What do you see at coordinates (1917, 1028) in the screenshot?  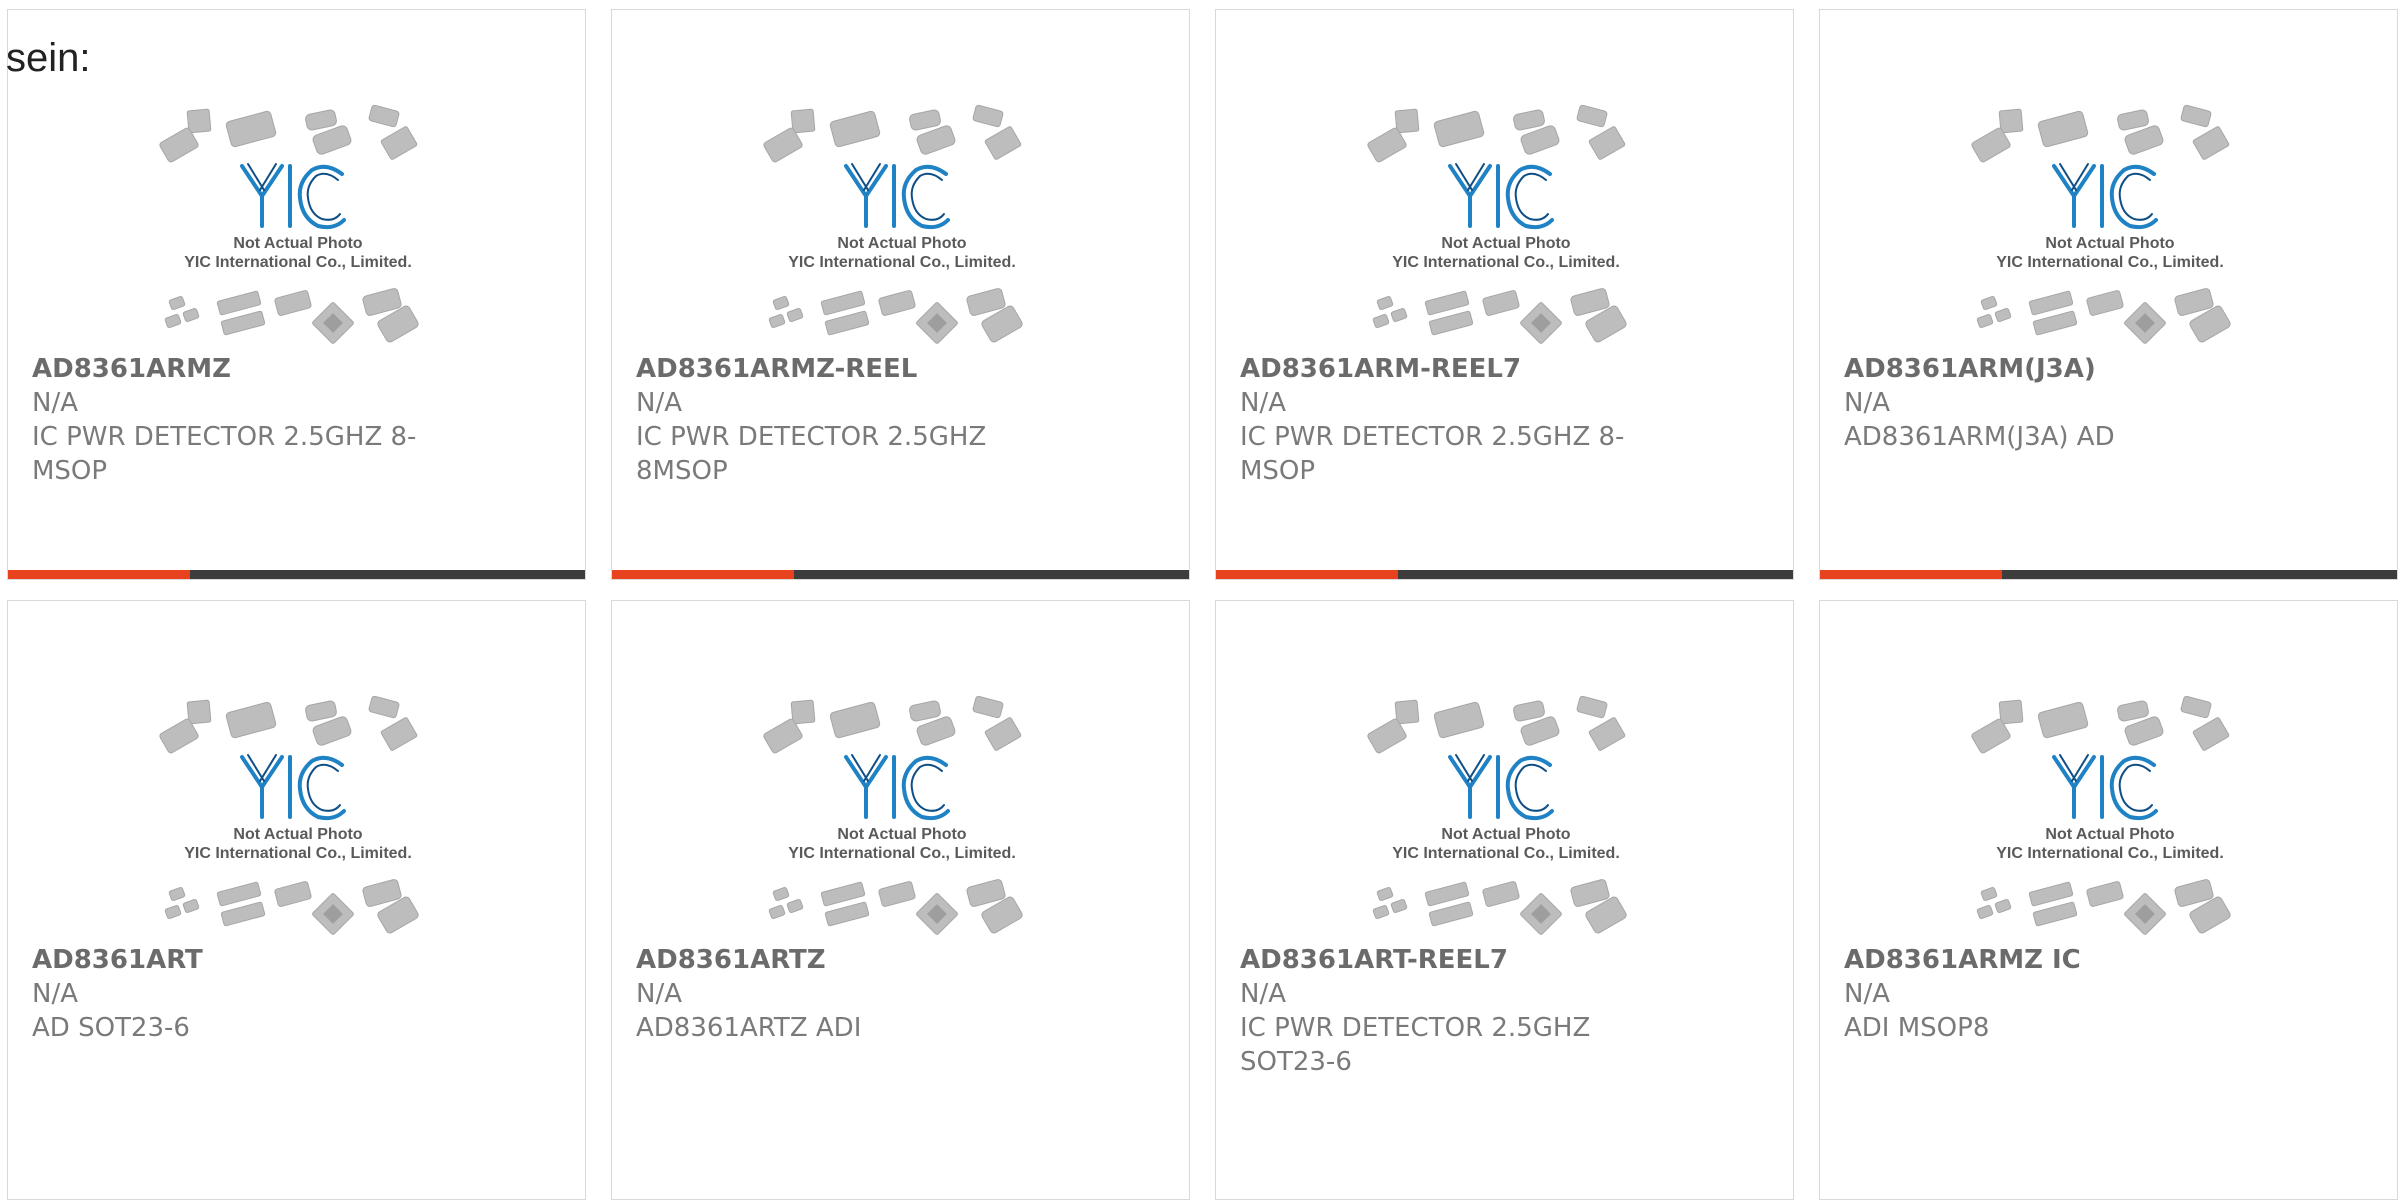 I see `product-description: ADI MSOP8` at bounding box center [1917, 1028].